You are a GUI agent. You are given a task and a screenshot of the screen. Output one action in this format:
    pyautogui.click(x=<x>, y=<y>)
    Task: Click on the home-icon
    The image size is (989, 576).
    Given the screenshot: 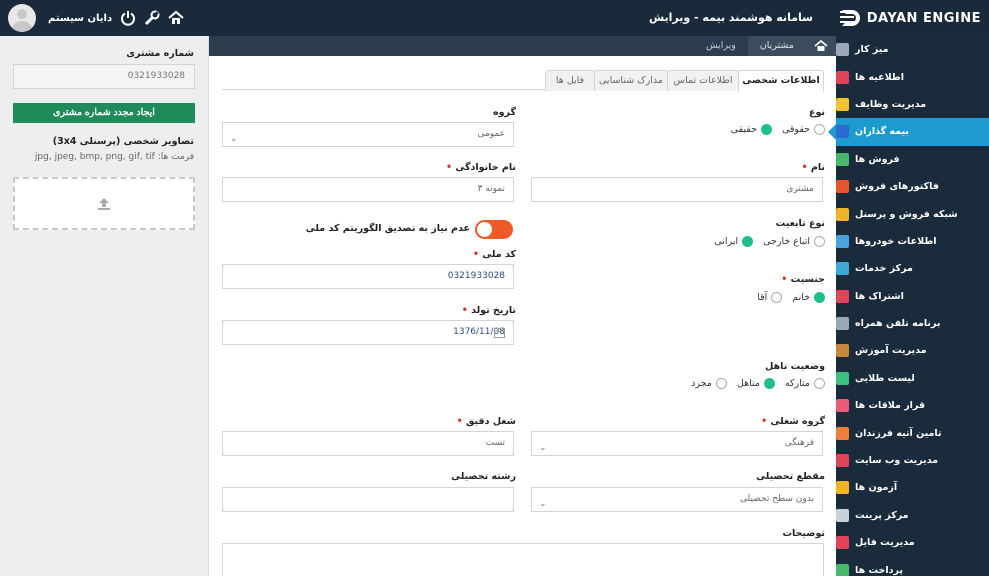 What is the action you would take?
    pyautogui.click(x=176, y=18)
    